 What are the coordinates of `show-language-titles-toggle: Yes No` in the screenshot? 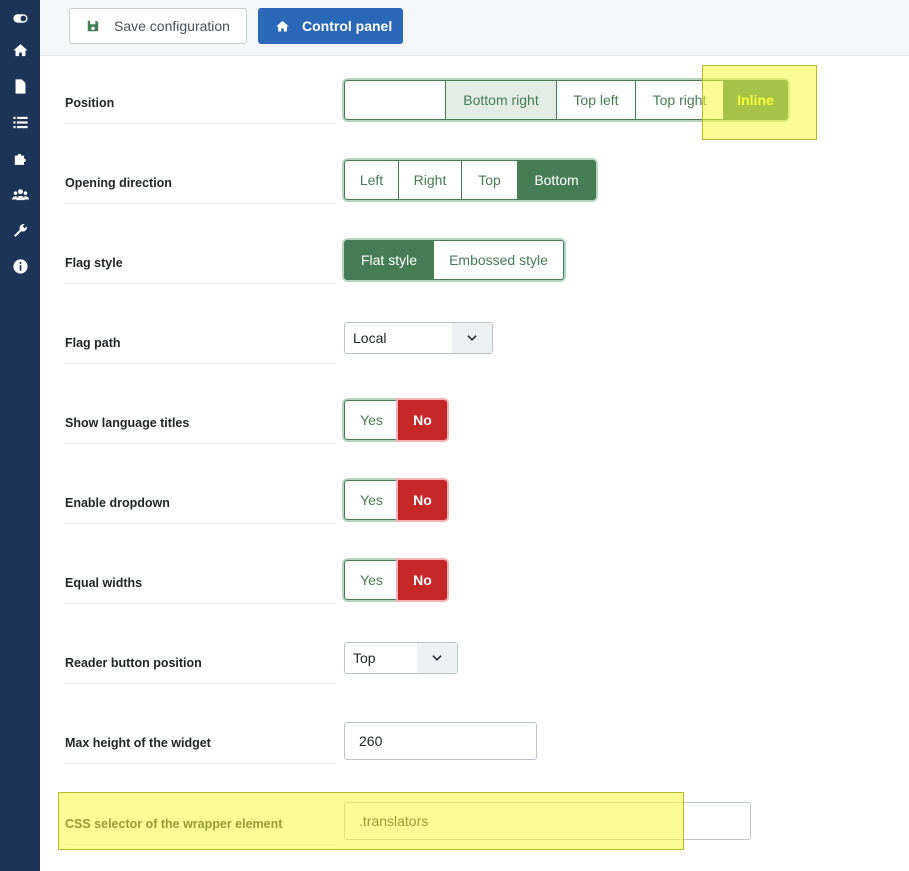 It's located at (395, 420).